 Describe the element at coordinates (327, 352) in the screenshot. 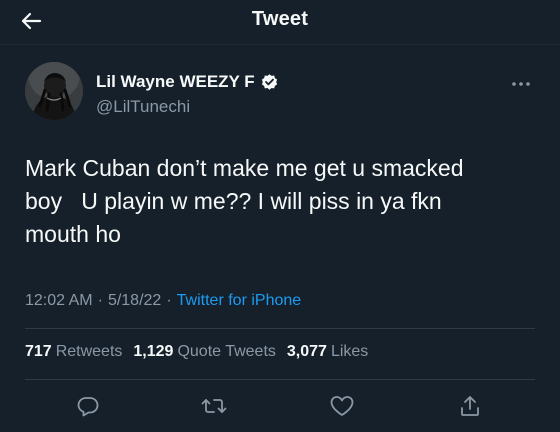

I see `likes-stat: 3,077 Likes` at that location.